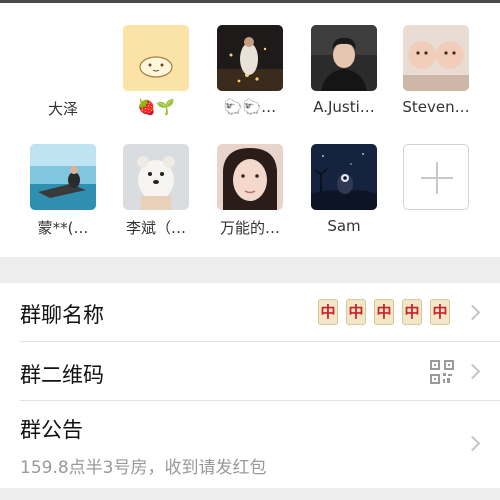  Describe the element at coordinates (442, 372) in the screenshot. I see `qr-code-icon` at that location.